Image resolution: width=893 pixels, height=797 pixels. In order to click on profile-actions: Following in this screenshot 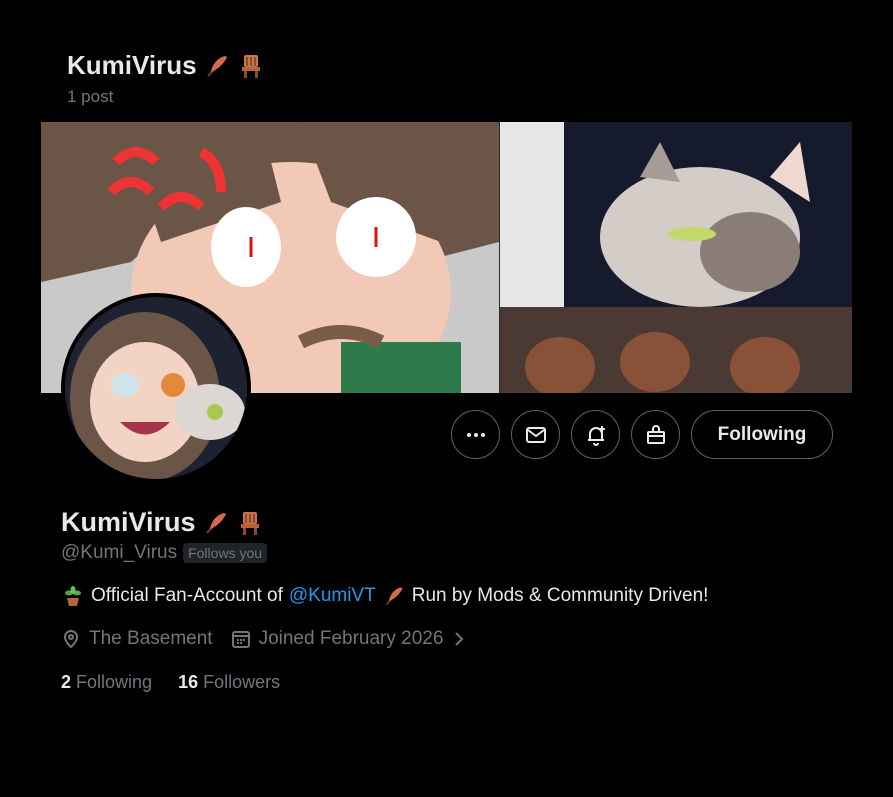, I will do `click(642, 434)`.